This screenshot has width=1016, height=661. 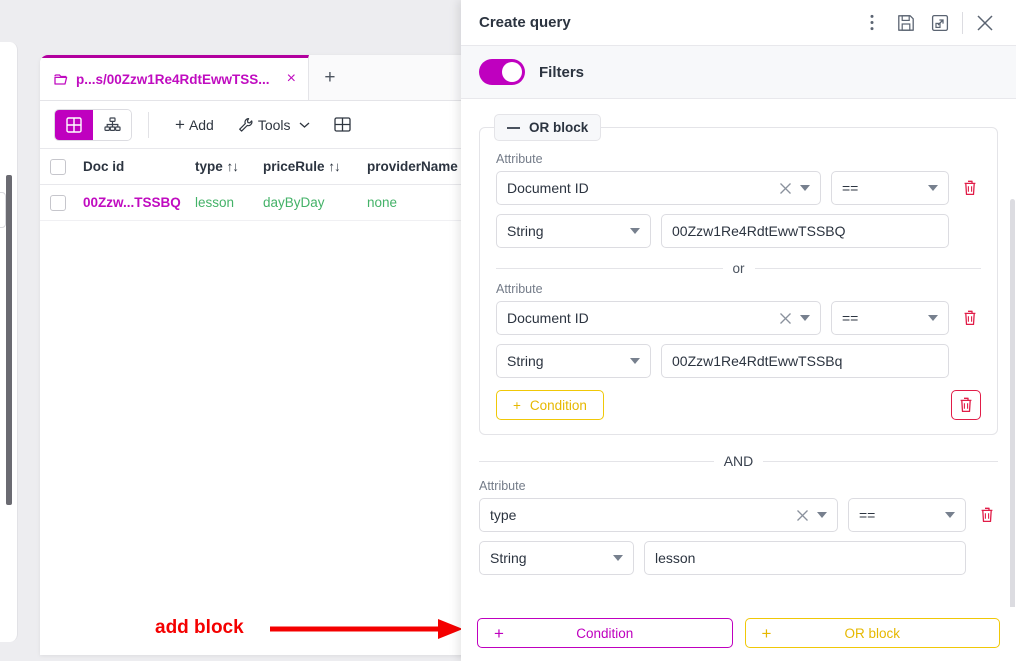 What do you see at coordinates (558, 405) in the screenshot?
I see `add-condition-label: Condition` at bounding box center [558, 405].